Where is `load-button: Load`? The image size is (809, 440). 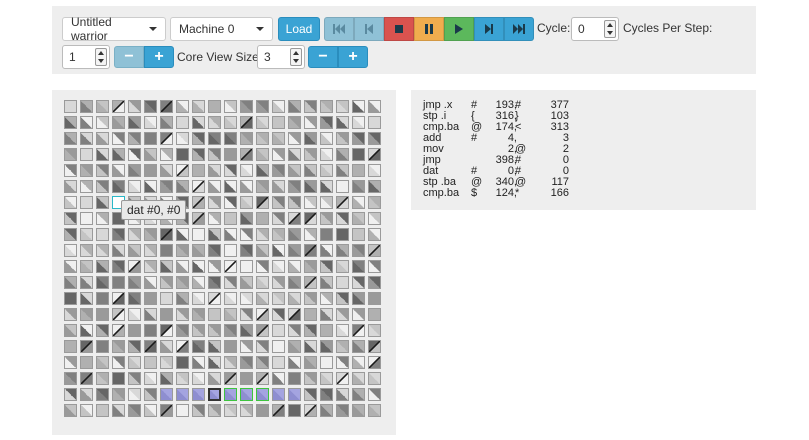
load-button: Load is located at coordinates (299, 29).